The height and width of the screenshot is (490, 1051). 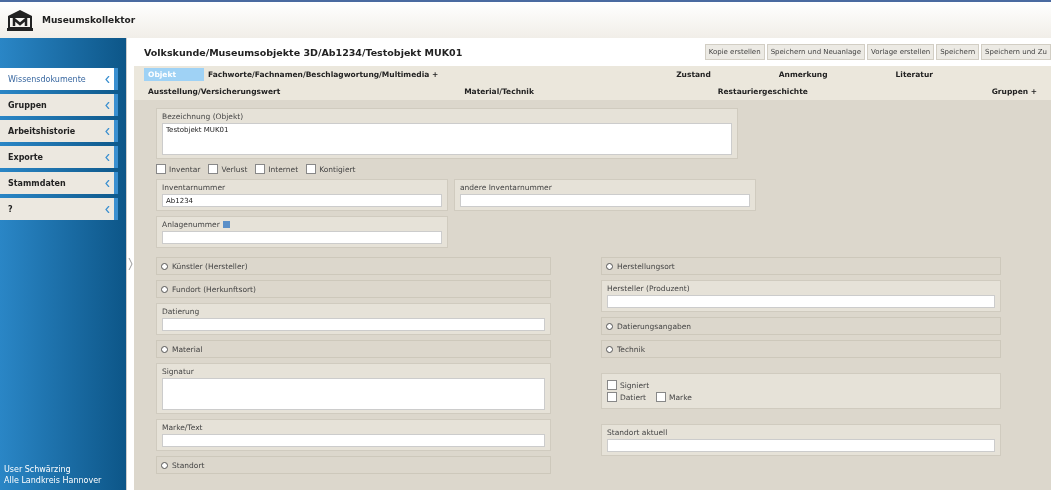 I want to click on text-area, so click(x=353, y=394).